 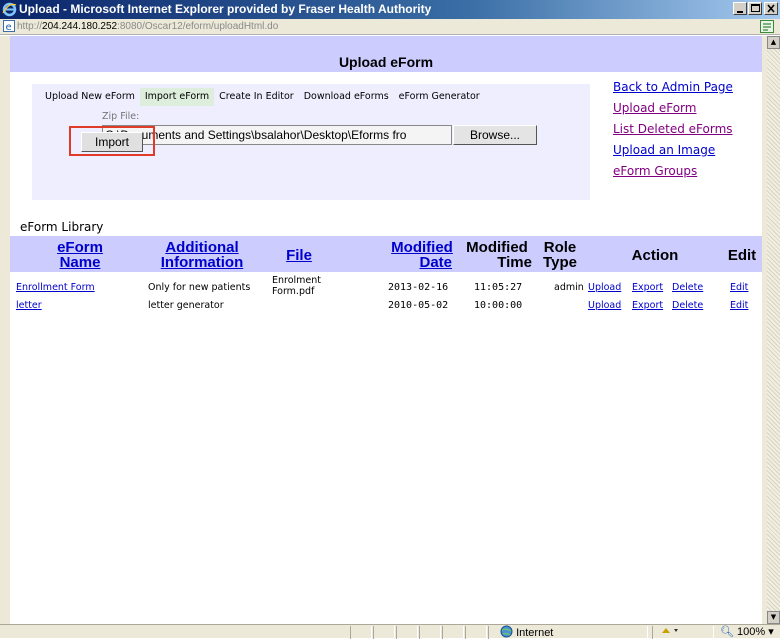 What do you see at coordinates (9, 9) in the screenshot?
I see `internet-explorer-icon` at bounding box center [9, 9].